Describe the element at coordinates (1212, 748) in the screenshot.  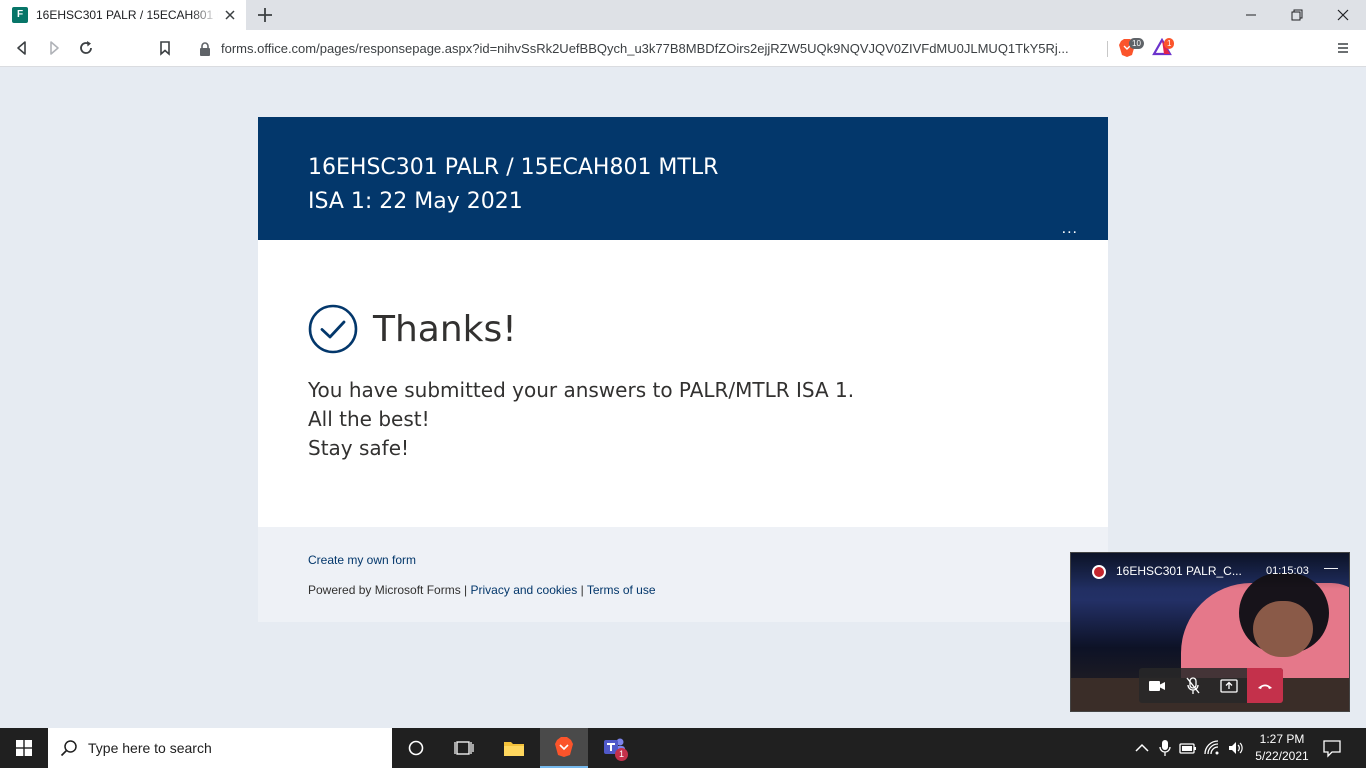
I see `wifi-icon` at that location.